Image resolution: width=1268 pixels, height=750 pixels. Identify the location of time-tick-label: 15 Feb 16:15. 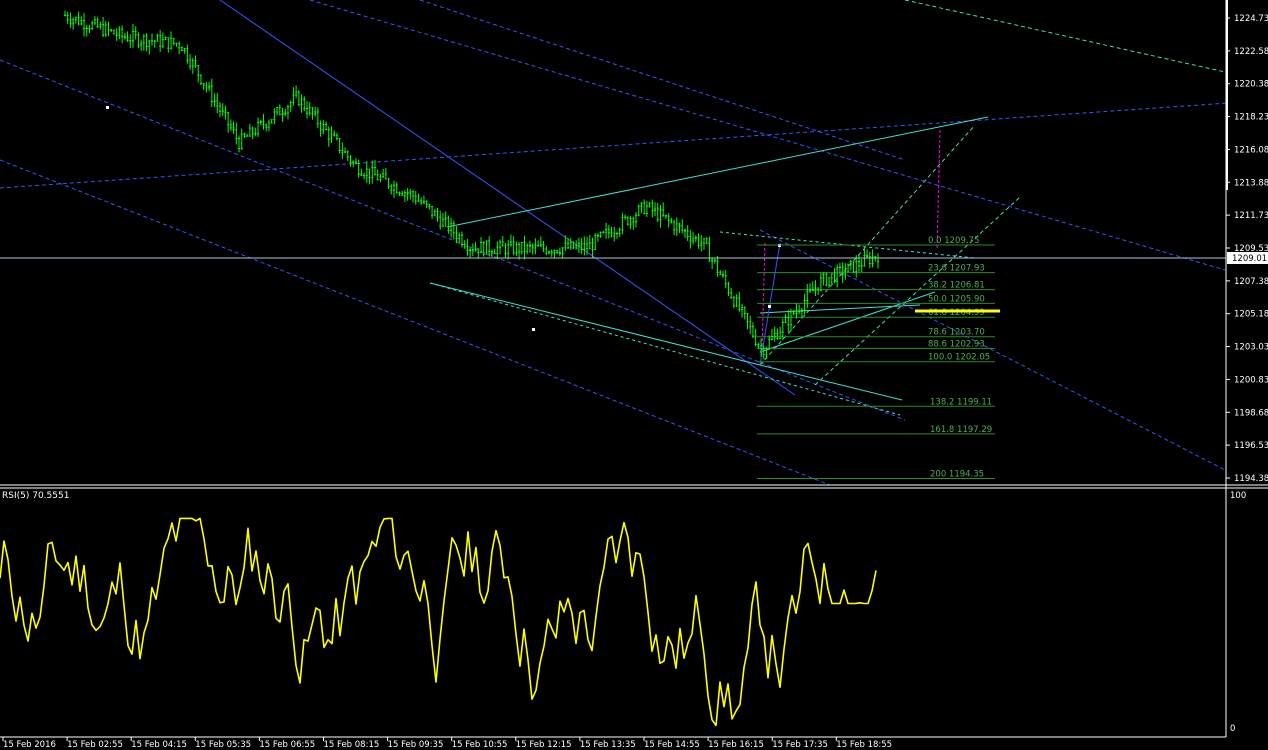
(736, 745).